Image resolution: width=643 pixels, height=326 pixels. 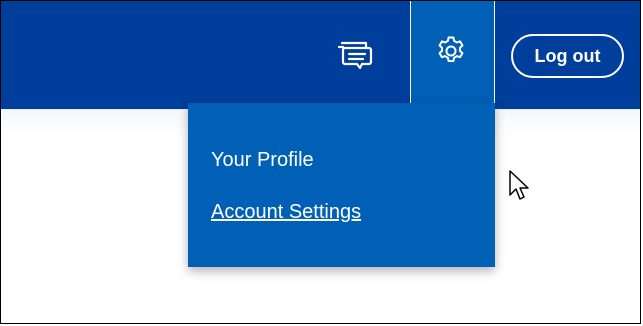 I want to click on gear-icon, so click(x=451, y=49).